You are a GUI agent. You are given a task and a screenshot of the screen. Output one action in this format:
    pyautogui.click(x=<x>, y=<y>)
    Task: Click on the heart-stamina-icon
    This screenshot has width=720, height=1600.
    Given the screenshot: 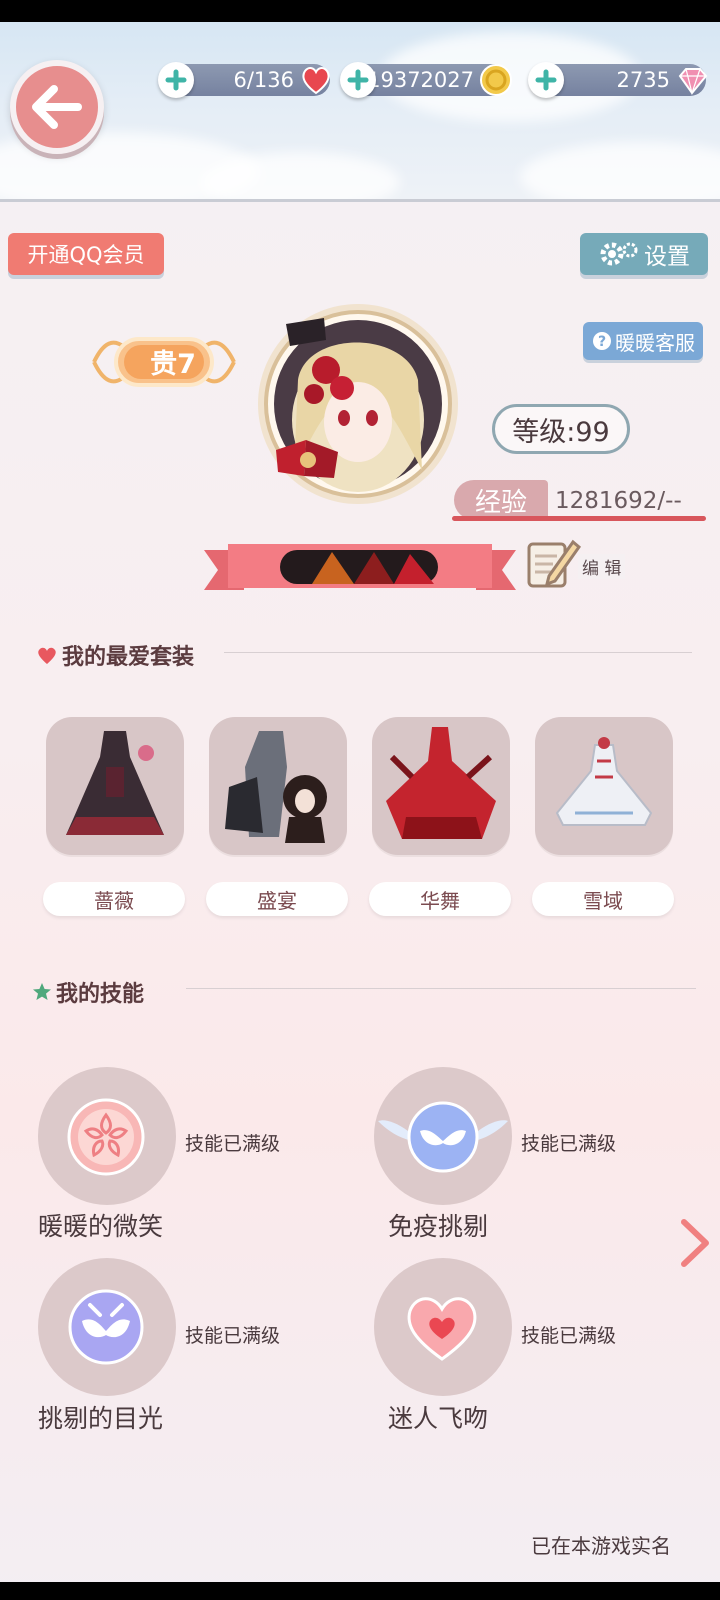 What is the action you would take?
    pyautogui.click(x=316, y=81)
    